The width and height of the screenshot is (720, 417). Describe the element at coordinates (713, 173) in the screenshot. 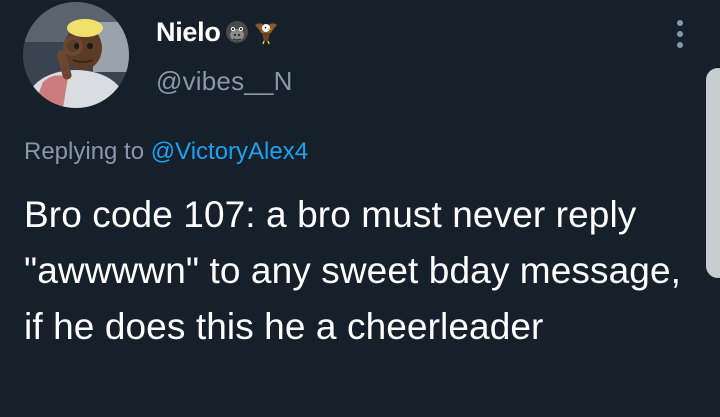

I see `scrollbar` at that location.